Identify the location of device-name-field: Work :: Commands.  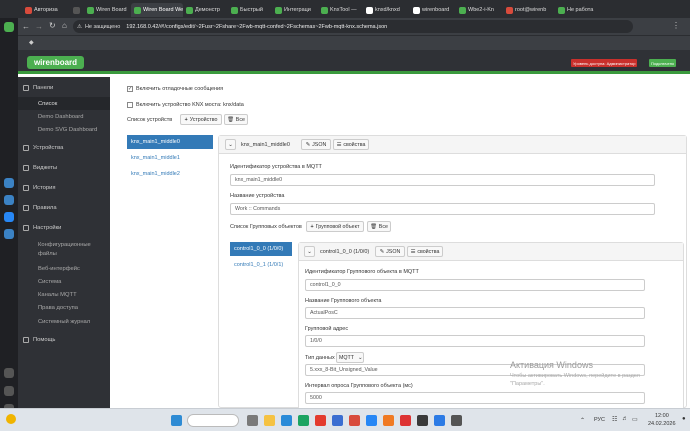
(442, 209).